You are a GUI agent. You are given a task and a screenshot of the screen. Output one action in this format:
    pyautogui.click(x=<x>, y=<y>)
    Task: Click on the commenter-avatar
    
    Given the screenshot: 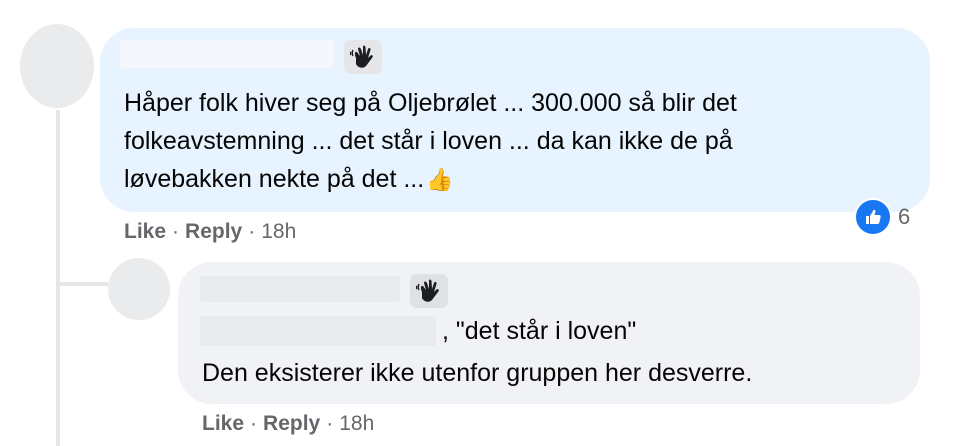 What is the action you would take?
    pyautogui.click(x=57, y=66)
    